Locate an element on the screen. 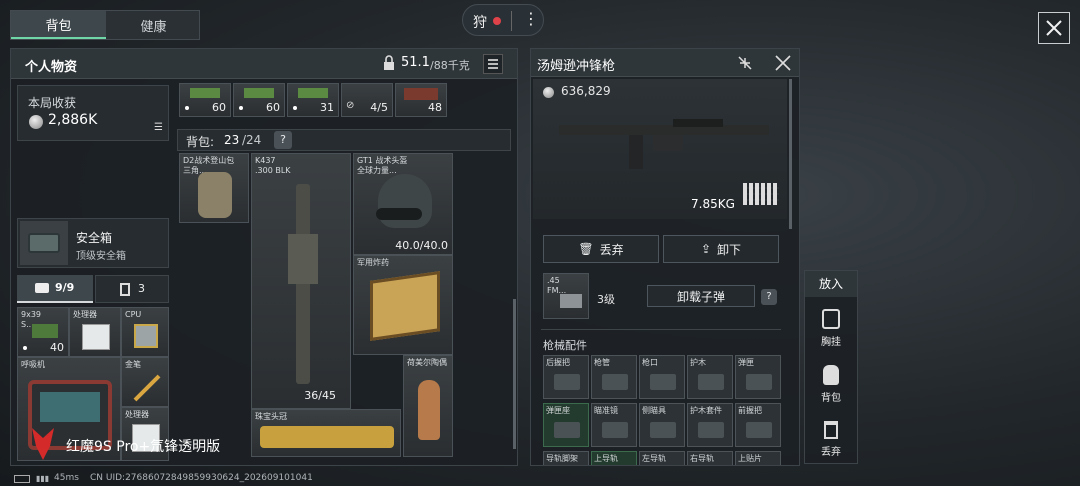 Image resolution: width=1080 pixels, height=486 pixels. crown-image is located at coordinates (327, 437).